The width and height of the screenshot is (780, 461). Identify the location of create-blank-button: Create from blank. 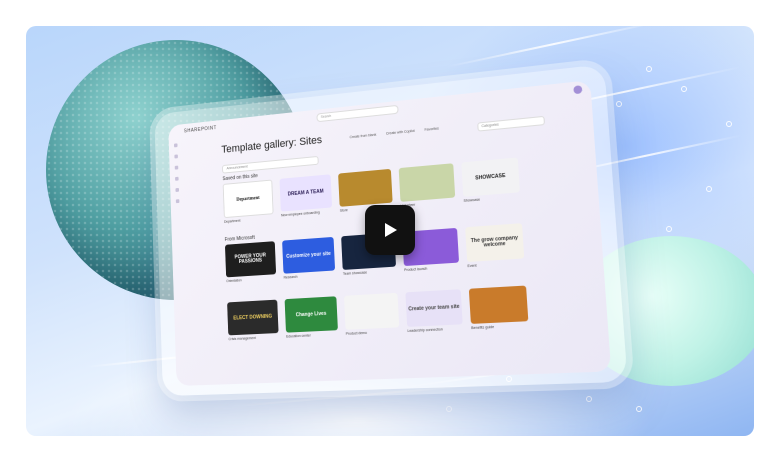
(363, 136).